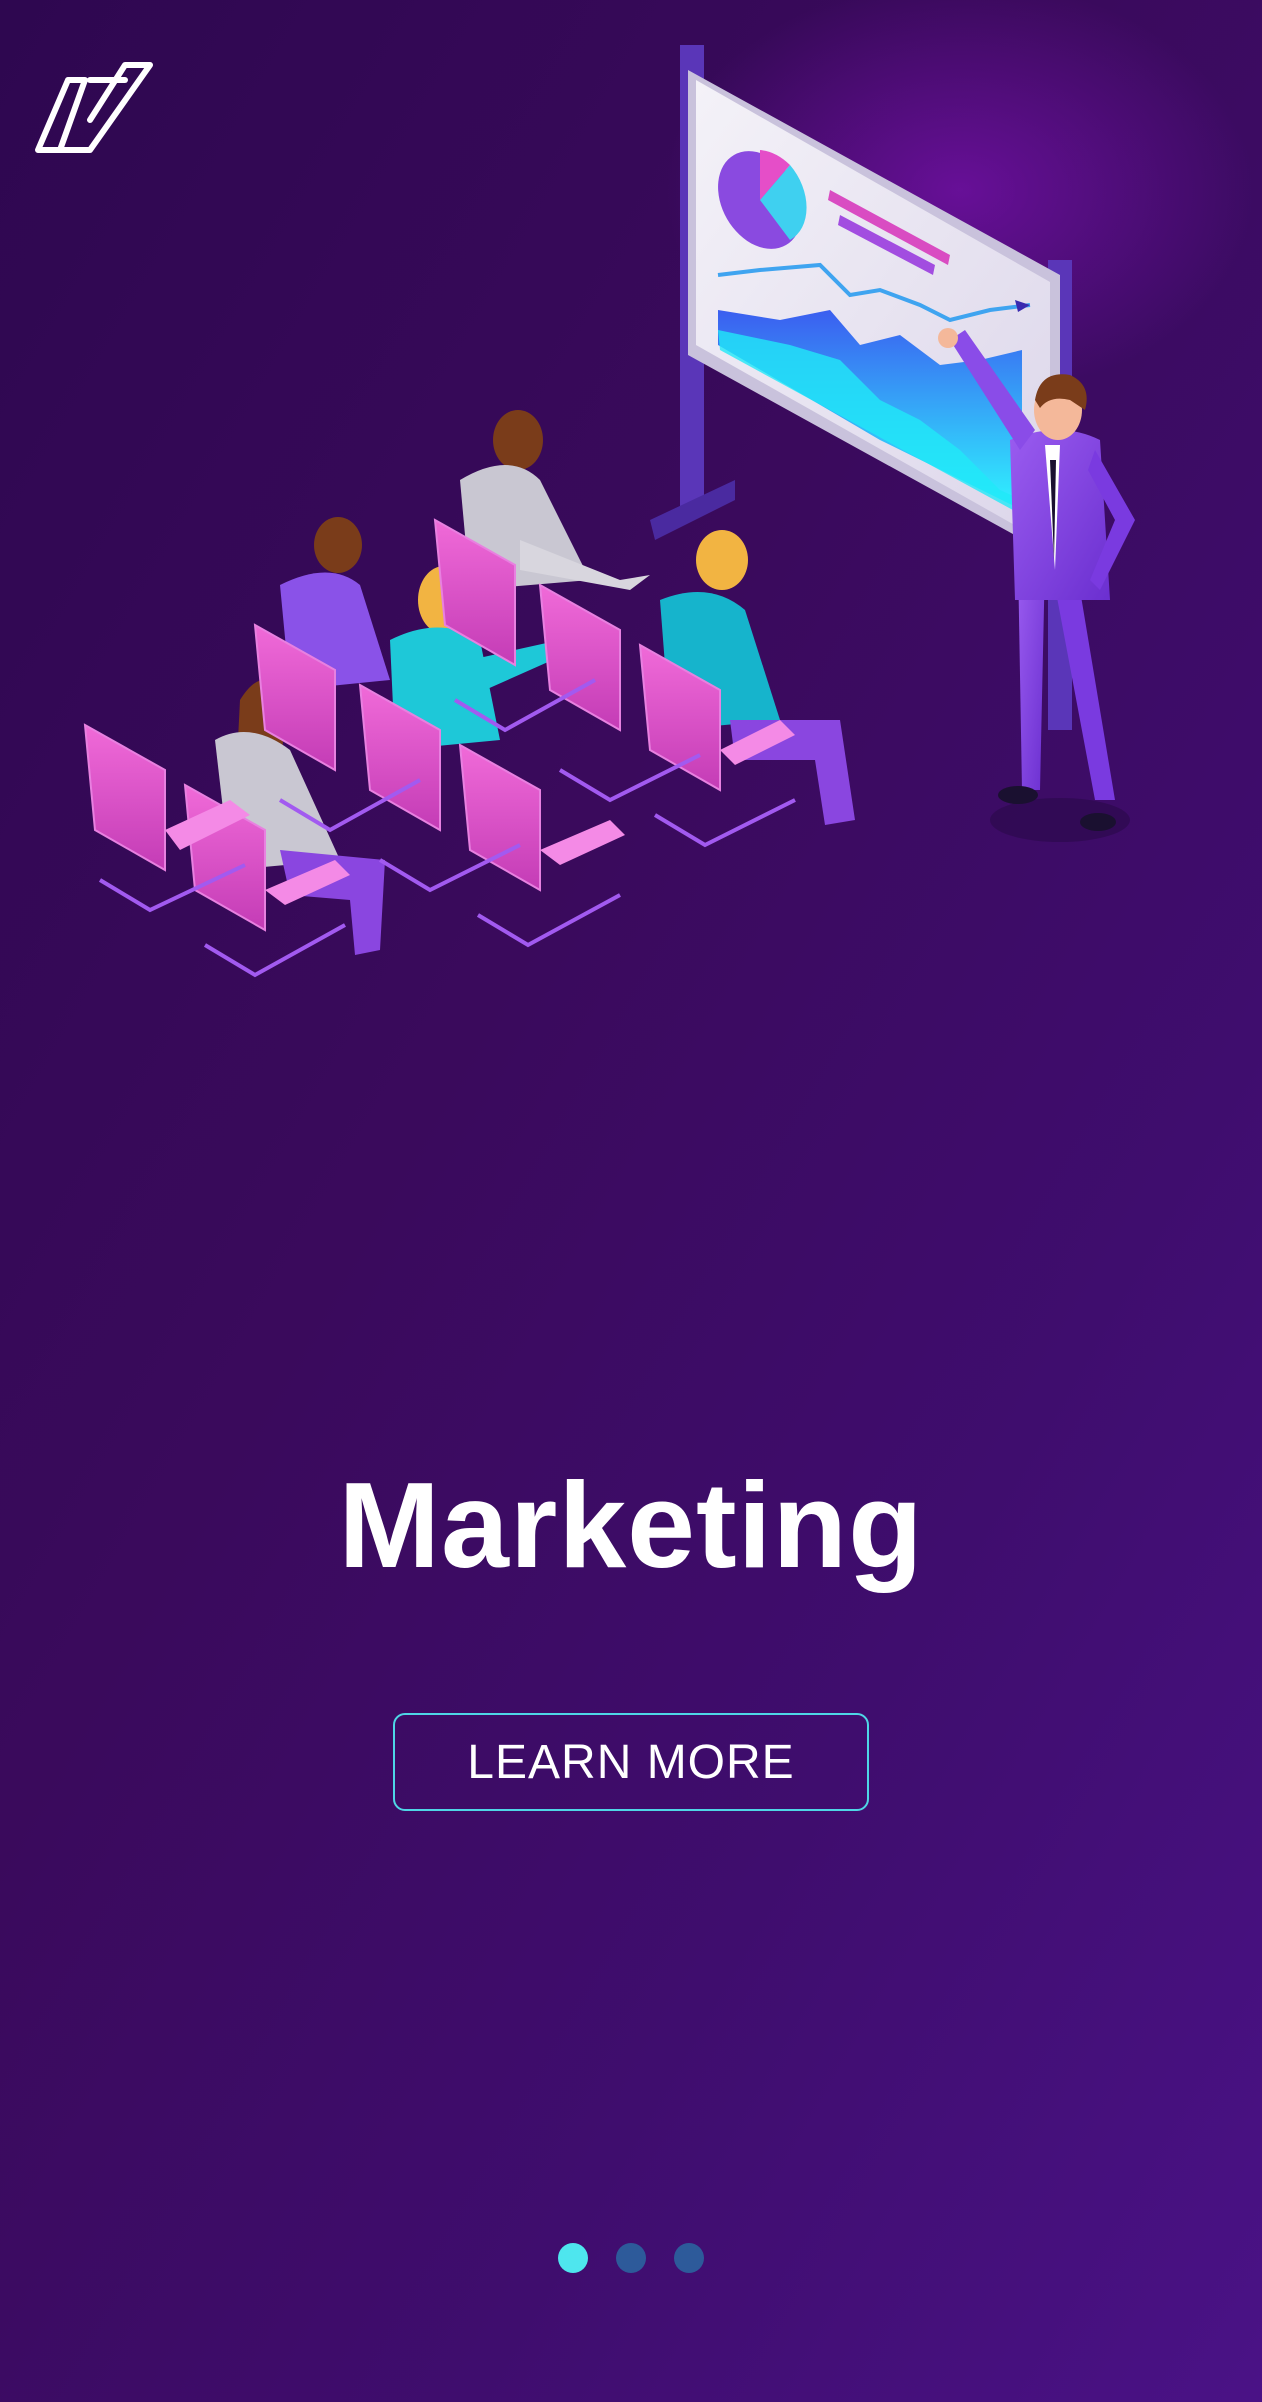 Image resolution: width=1262 pixels, height=2402 pixels. What do you see at coordinates (631, 1525) in the screenshot?
I see `slide-title: Marketing` at bounding box center [631, 1525].